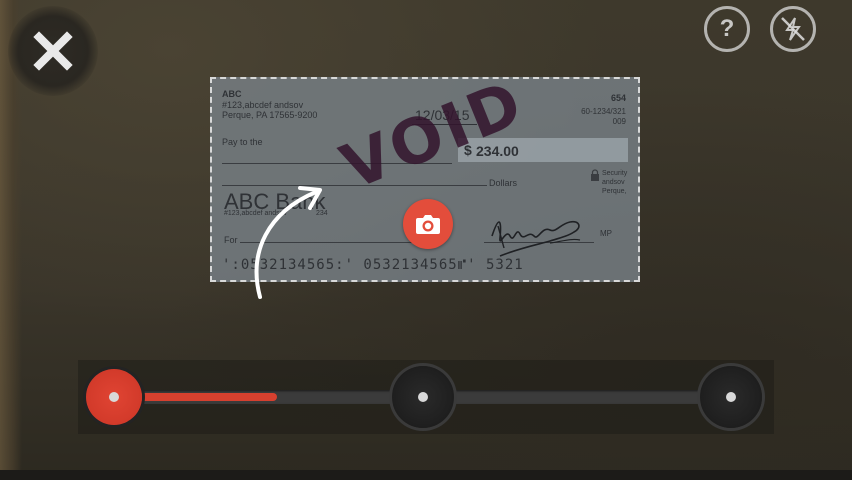  Describe the element at coordinates (288, 242) in the screenshot. I see `curved-arrow-icon` at that location.